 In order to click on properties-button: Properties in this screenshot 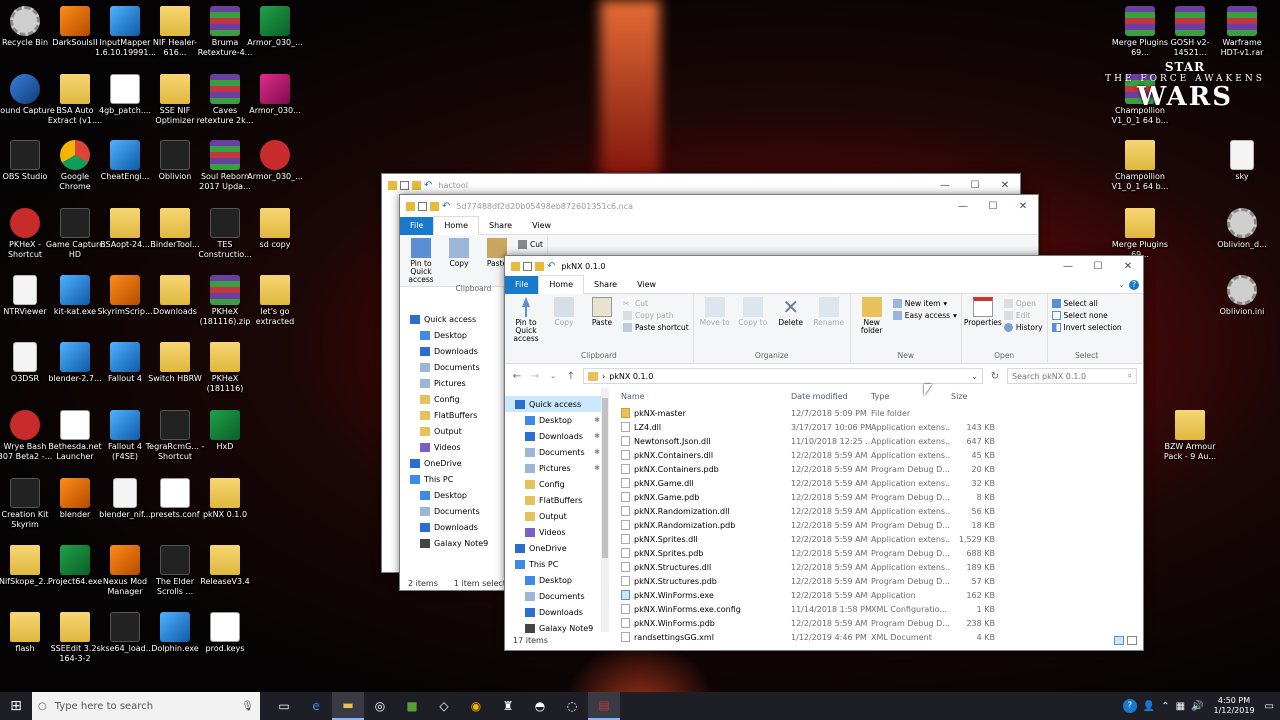, I will do `click(983, 324)`.